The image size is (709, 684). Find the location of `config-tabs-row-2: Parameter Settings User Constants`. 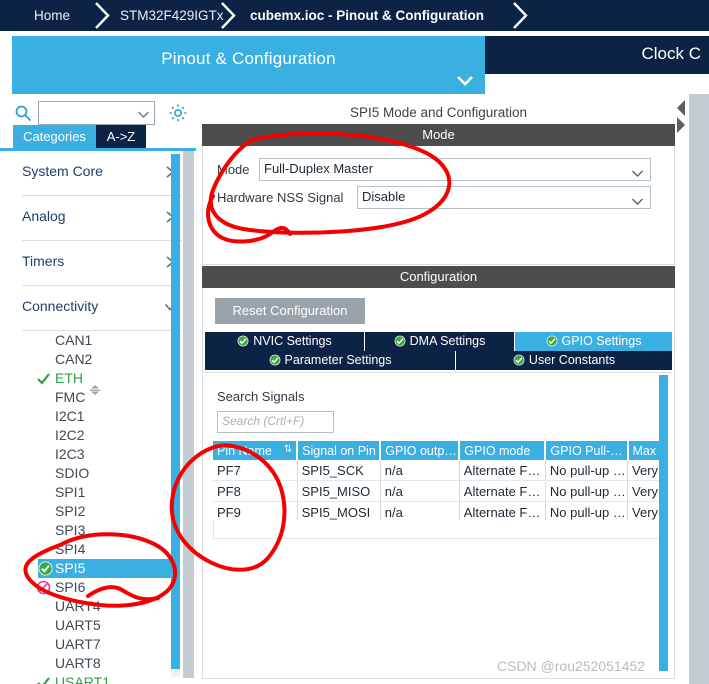

config-tabs-row-2: Parameter Settings User Constants is located at coordinates (438, 360).